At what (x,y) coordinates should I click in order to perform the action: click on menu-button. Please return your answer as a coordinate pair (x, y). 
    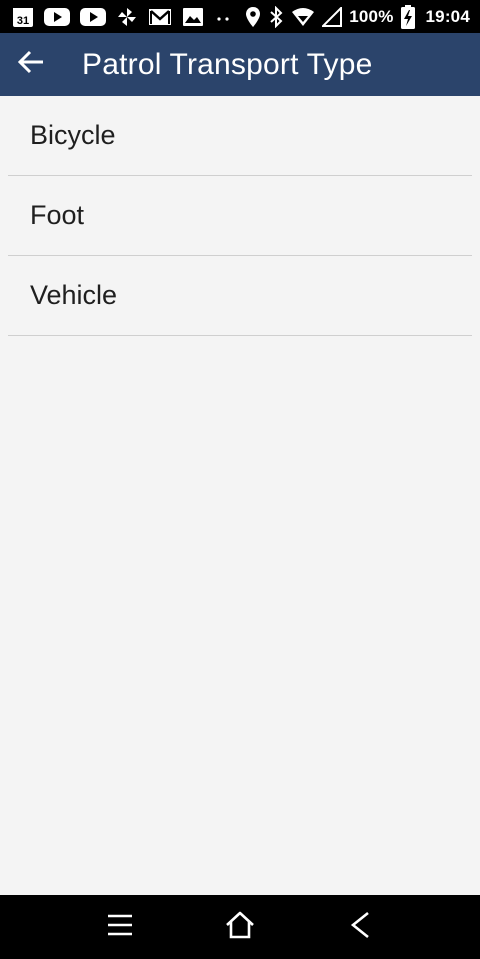
    Looking at the image, I should click on (120, 927).